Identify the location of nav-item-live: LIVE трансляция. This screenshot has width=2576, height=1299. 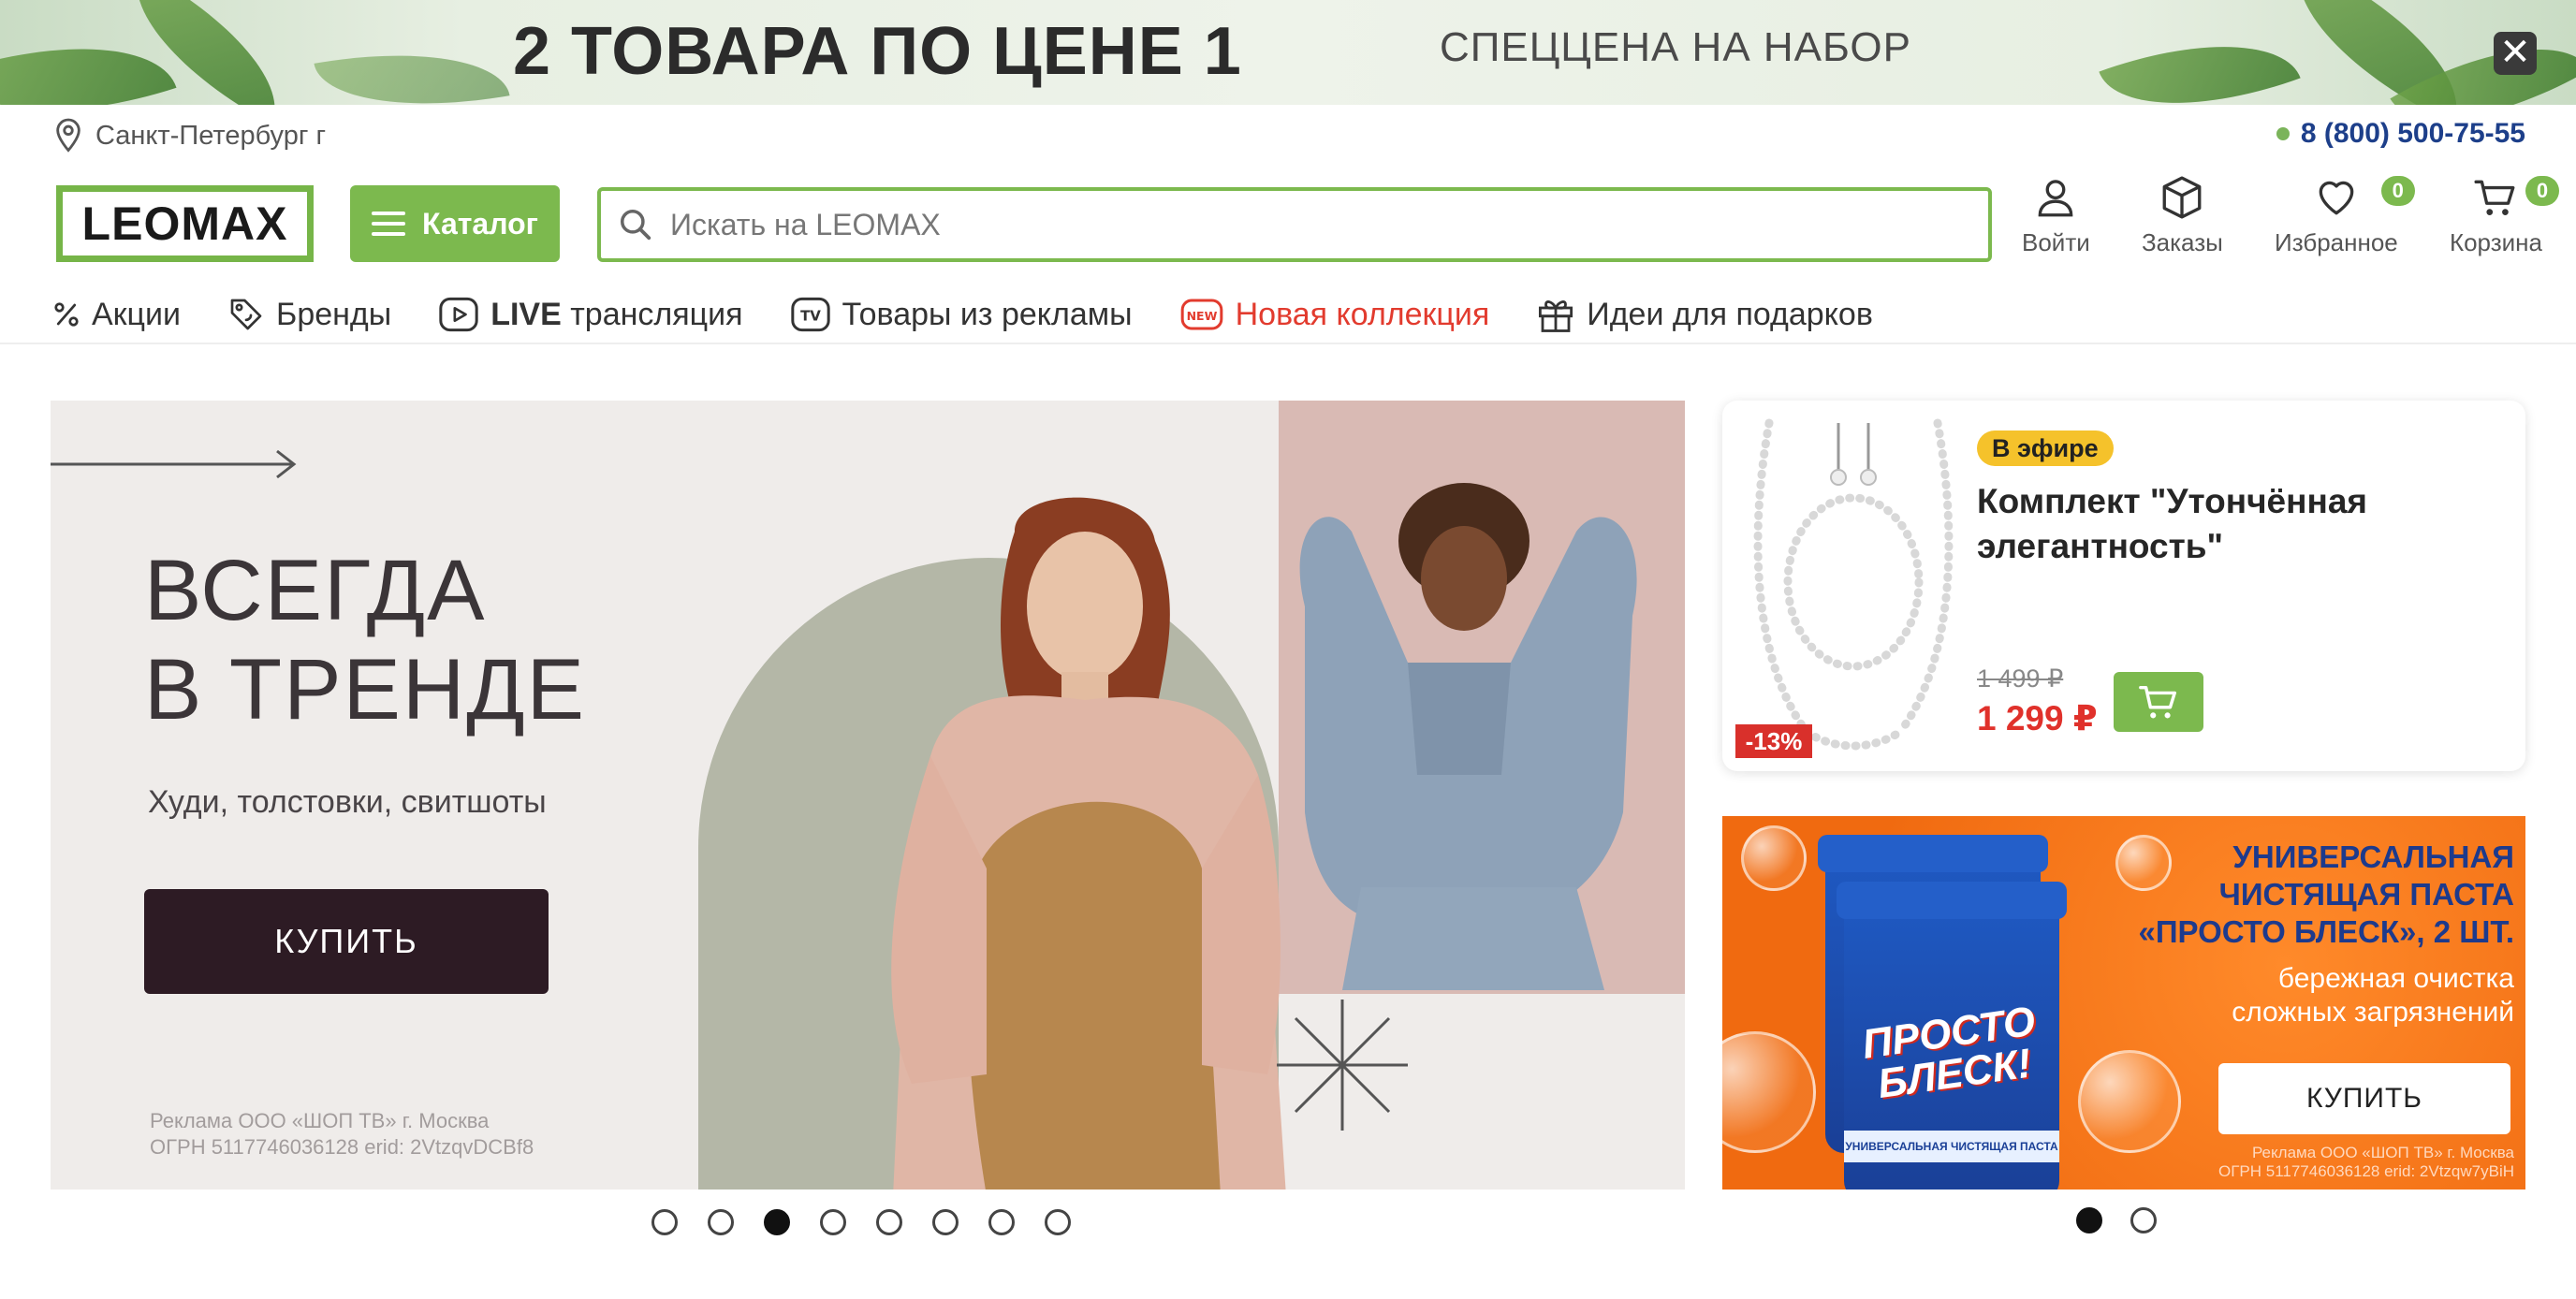
(590, 314).